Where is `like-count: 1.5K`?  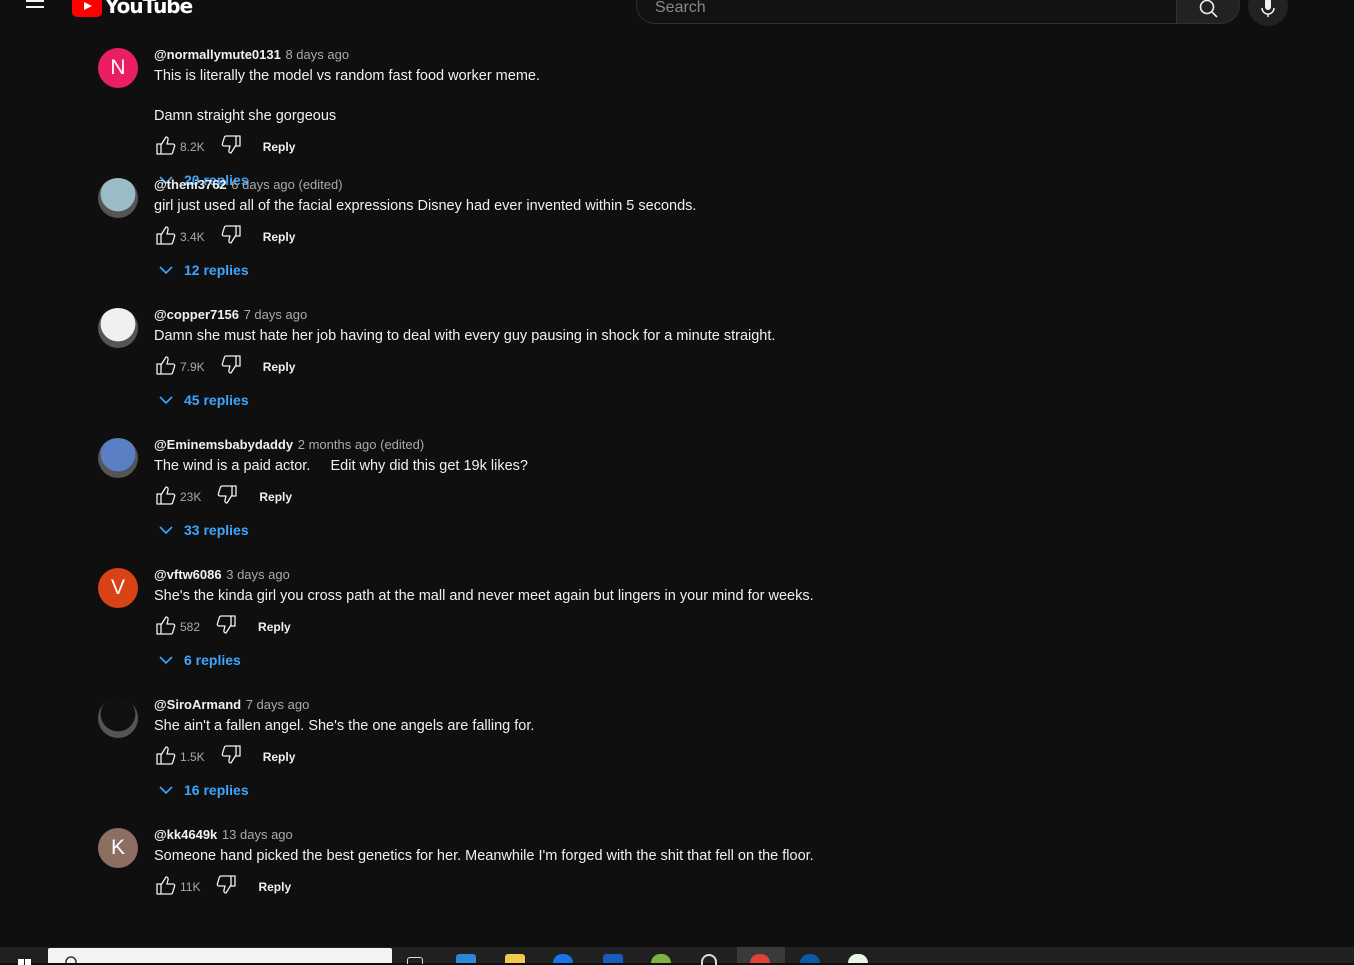
like-count: 1.5K is located at coordinates (192, 757).